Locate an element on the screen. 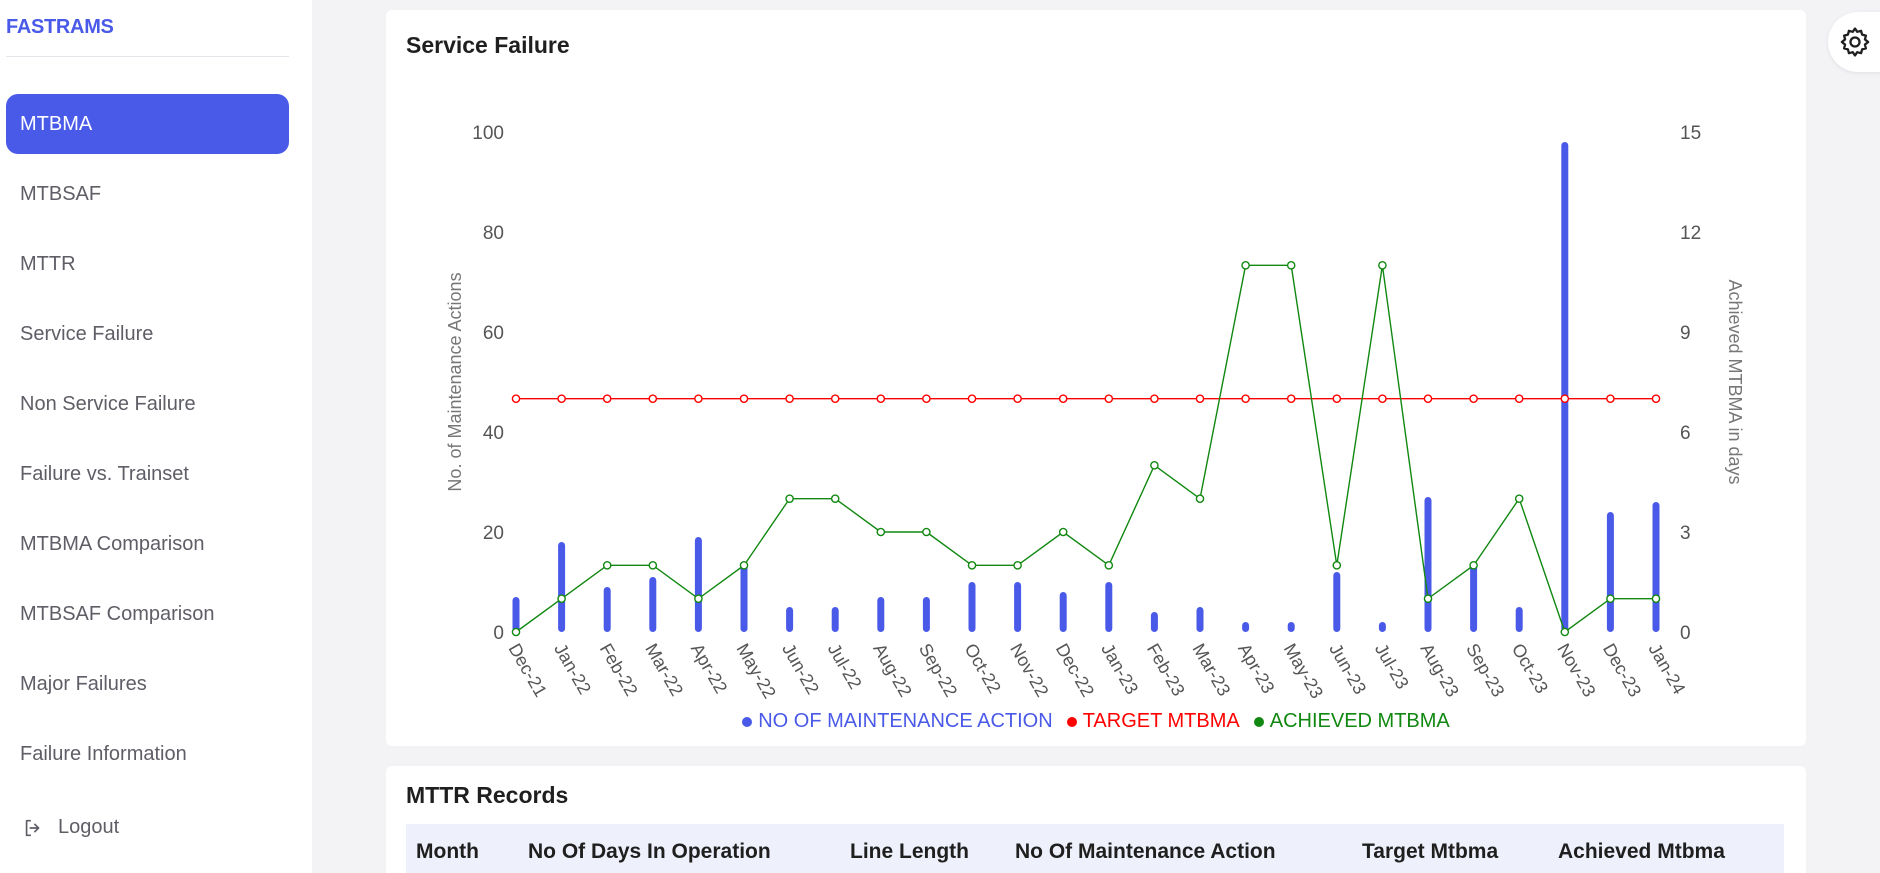 Image resolution: width=1880 pixels, height=873 pixels. brand-logo: FASTRAMS is located at coordinates (60, 27).